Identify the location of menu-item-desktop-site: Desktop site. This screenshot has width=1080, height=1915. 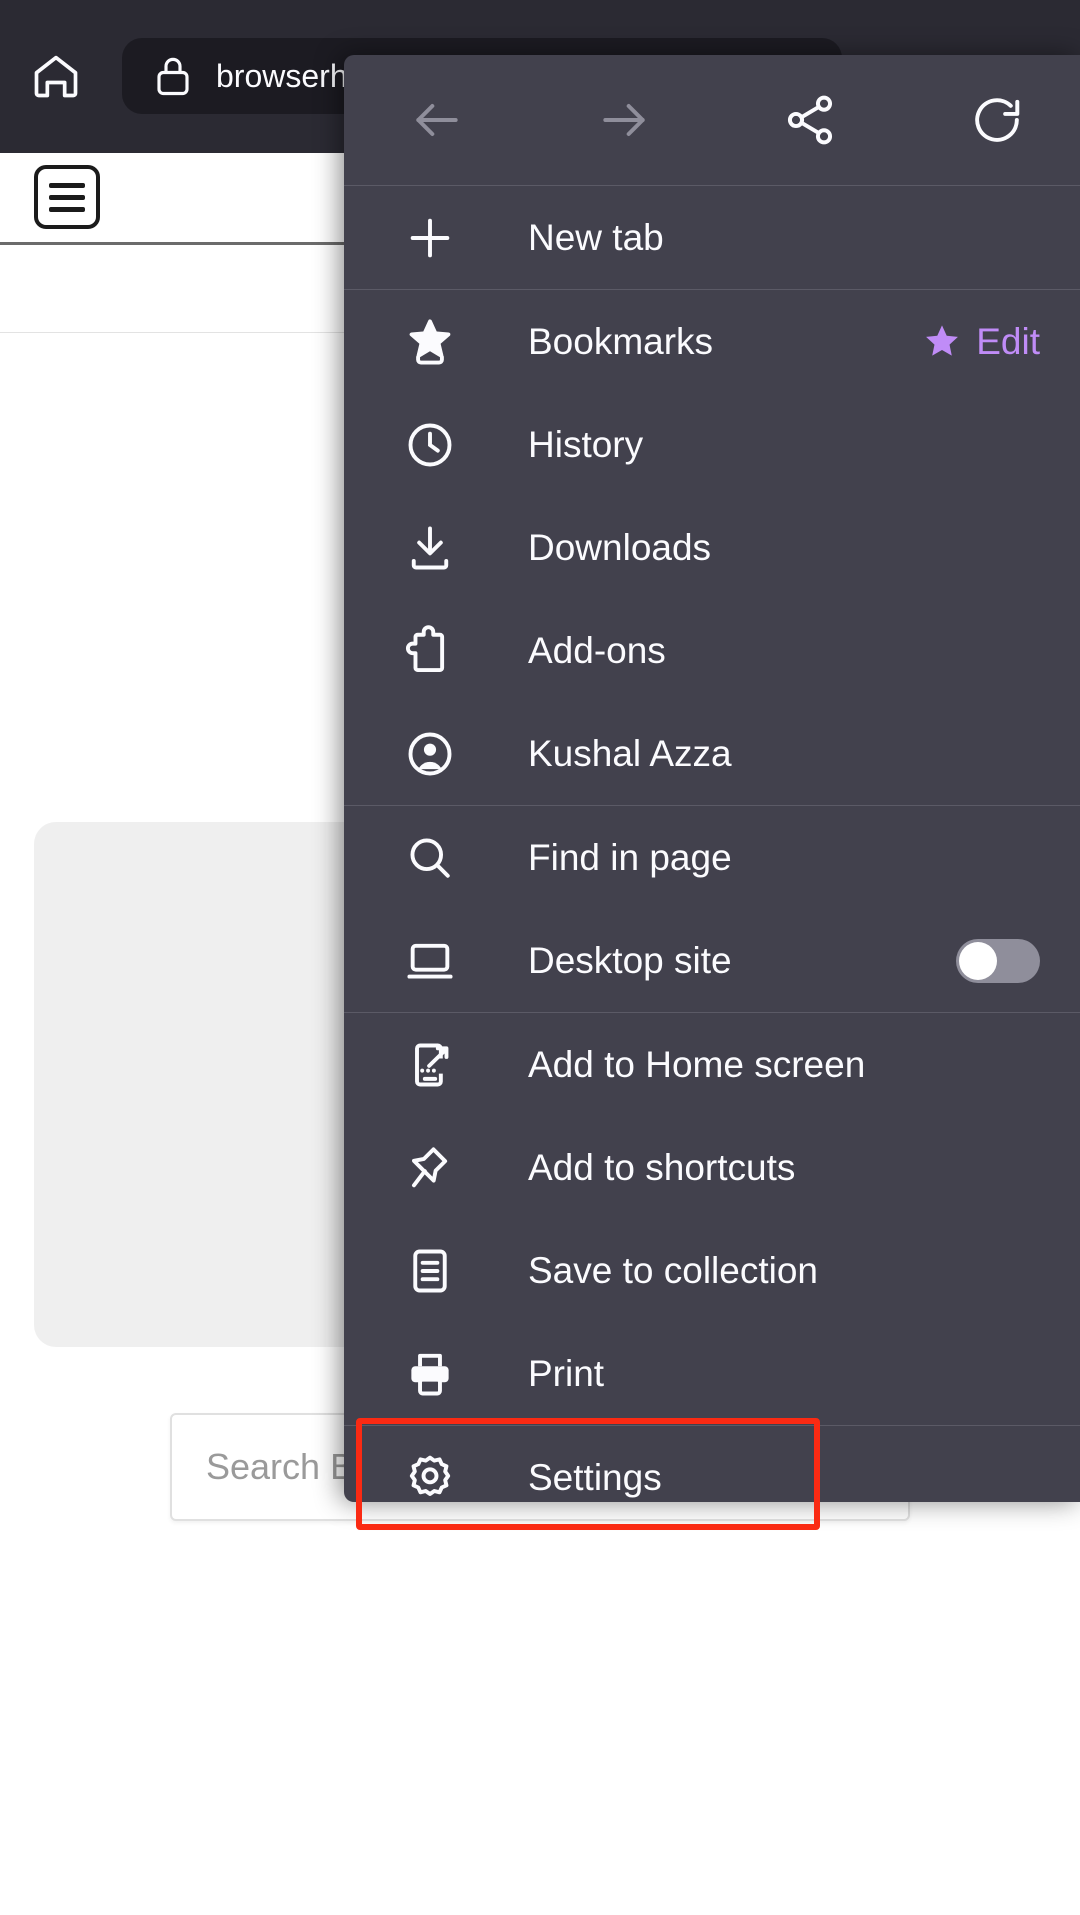
(712, 960).